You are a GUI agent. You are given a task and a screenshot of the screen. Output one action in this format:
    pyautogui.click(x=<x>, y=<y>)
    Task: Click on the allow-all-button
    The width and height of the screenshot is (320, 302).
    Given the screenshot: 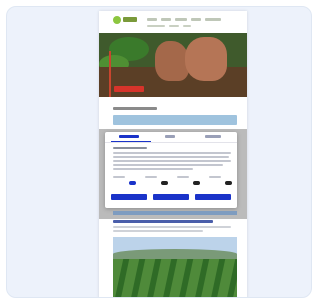 What is the action you would take?
    pyautogui.click(x=213, y=197)
    